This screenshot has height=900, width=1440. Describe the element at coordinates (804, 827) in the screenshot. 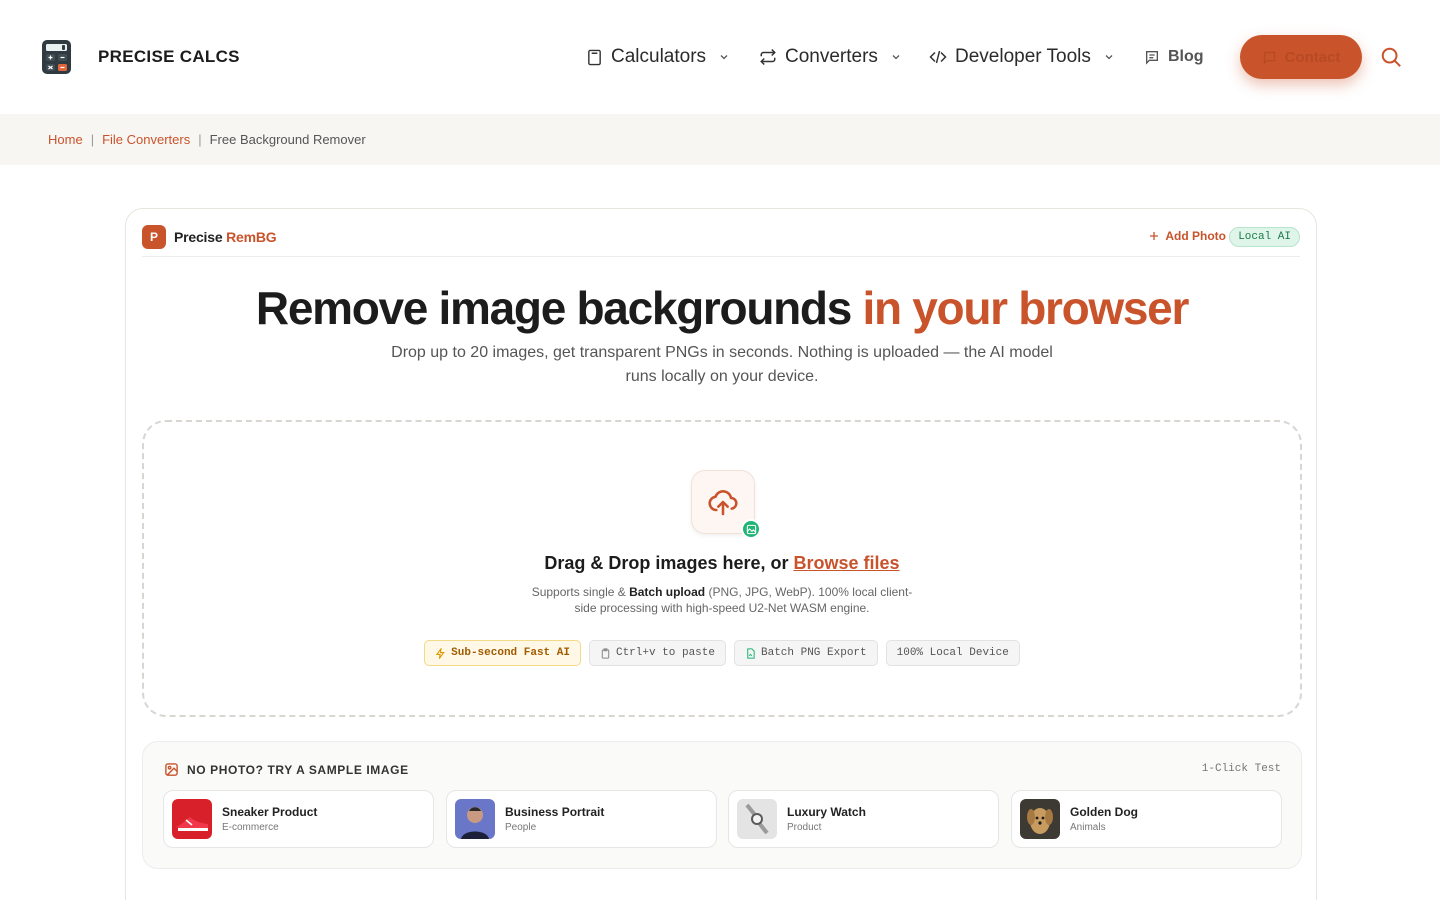

I see `sample-category: Product` at that location.